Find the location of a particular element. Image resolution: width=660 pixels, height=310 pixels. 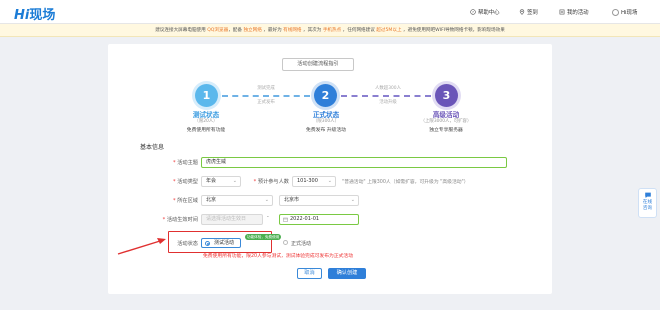

step-2-limit: （限300人） is located at coordinates (326, 121).